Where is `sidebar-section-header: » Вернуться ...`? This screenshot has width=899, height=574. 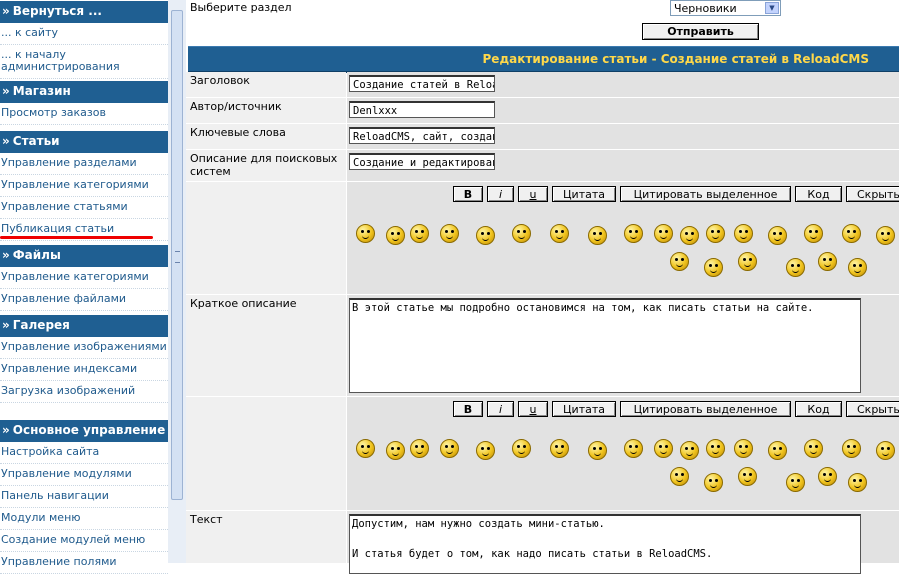
sidebar-section-header: » Вернуться ... is located at coordinates (84, 11).